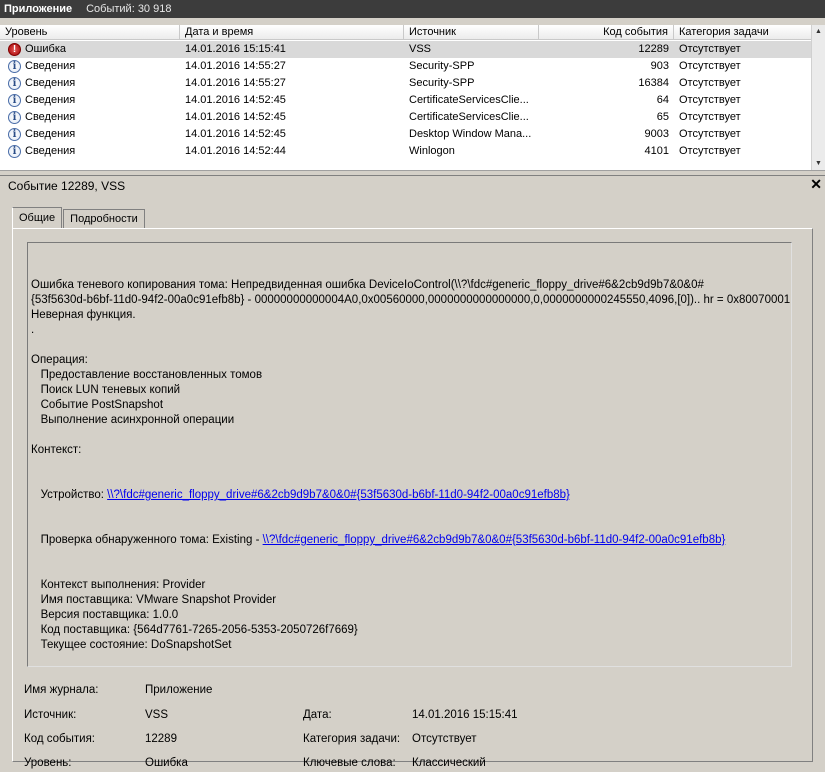 The width and height of the screenshot is (825, 772). What do you see at coordinates (33, 330) in the screenshot?
I see `description-line: .` at bounding box center [33, 330].